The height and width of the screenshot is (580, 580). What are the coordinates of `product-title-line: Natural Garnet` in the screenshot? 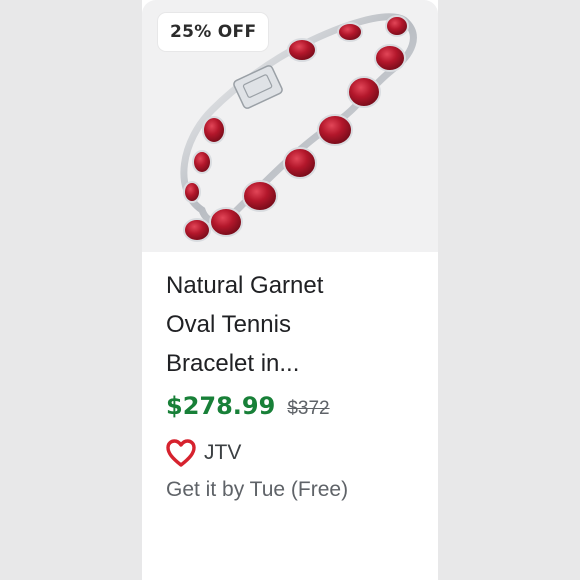 It's located at (245, 285).